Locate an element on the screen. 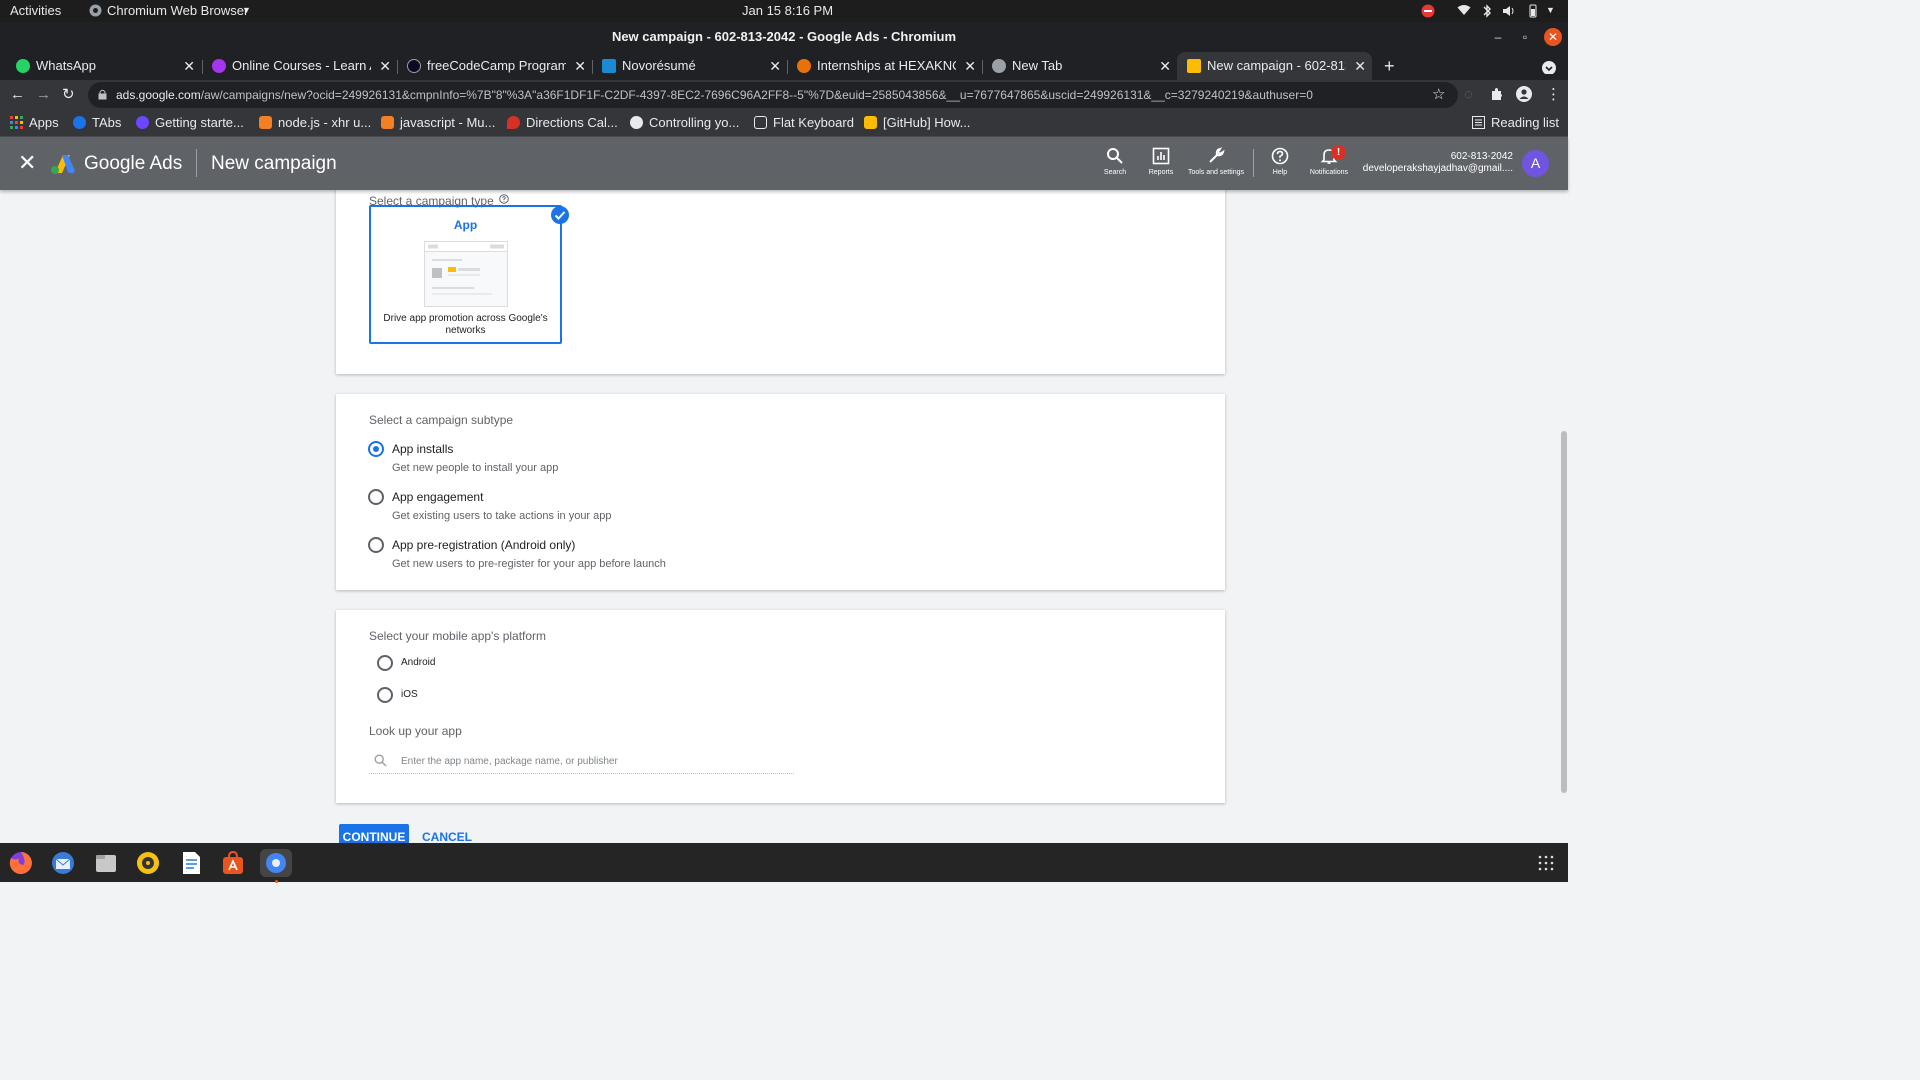  cloud-icon is located at coordinates (79, 122).